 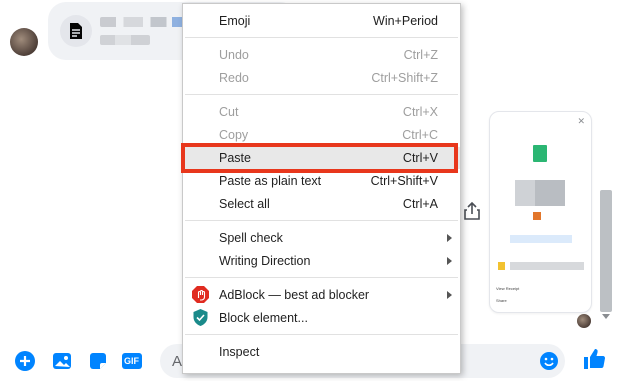 I want to click on file-name-blurred, so click(x=145, y=22).